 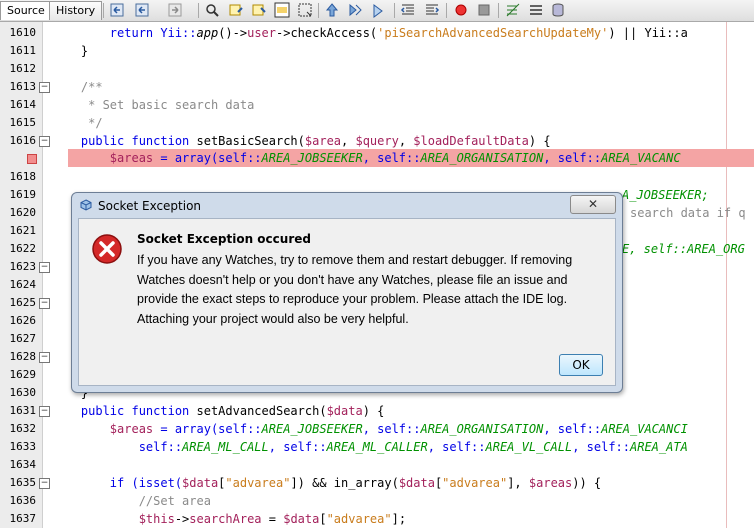 I want to click on line-number: 1618, so click(x=23, y=176).